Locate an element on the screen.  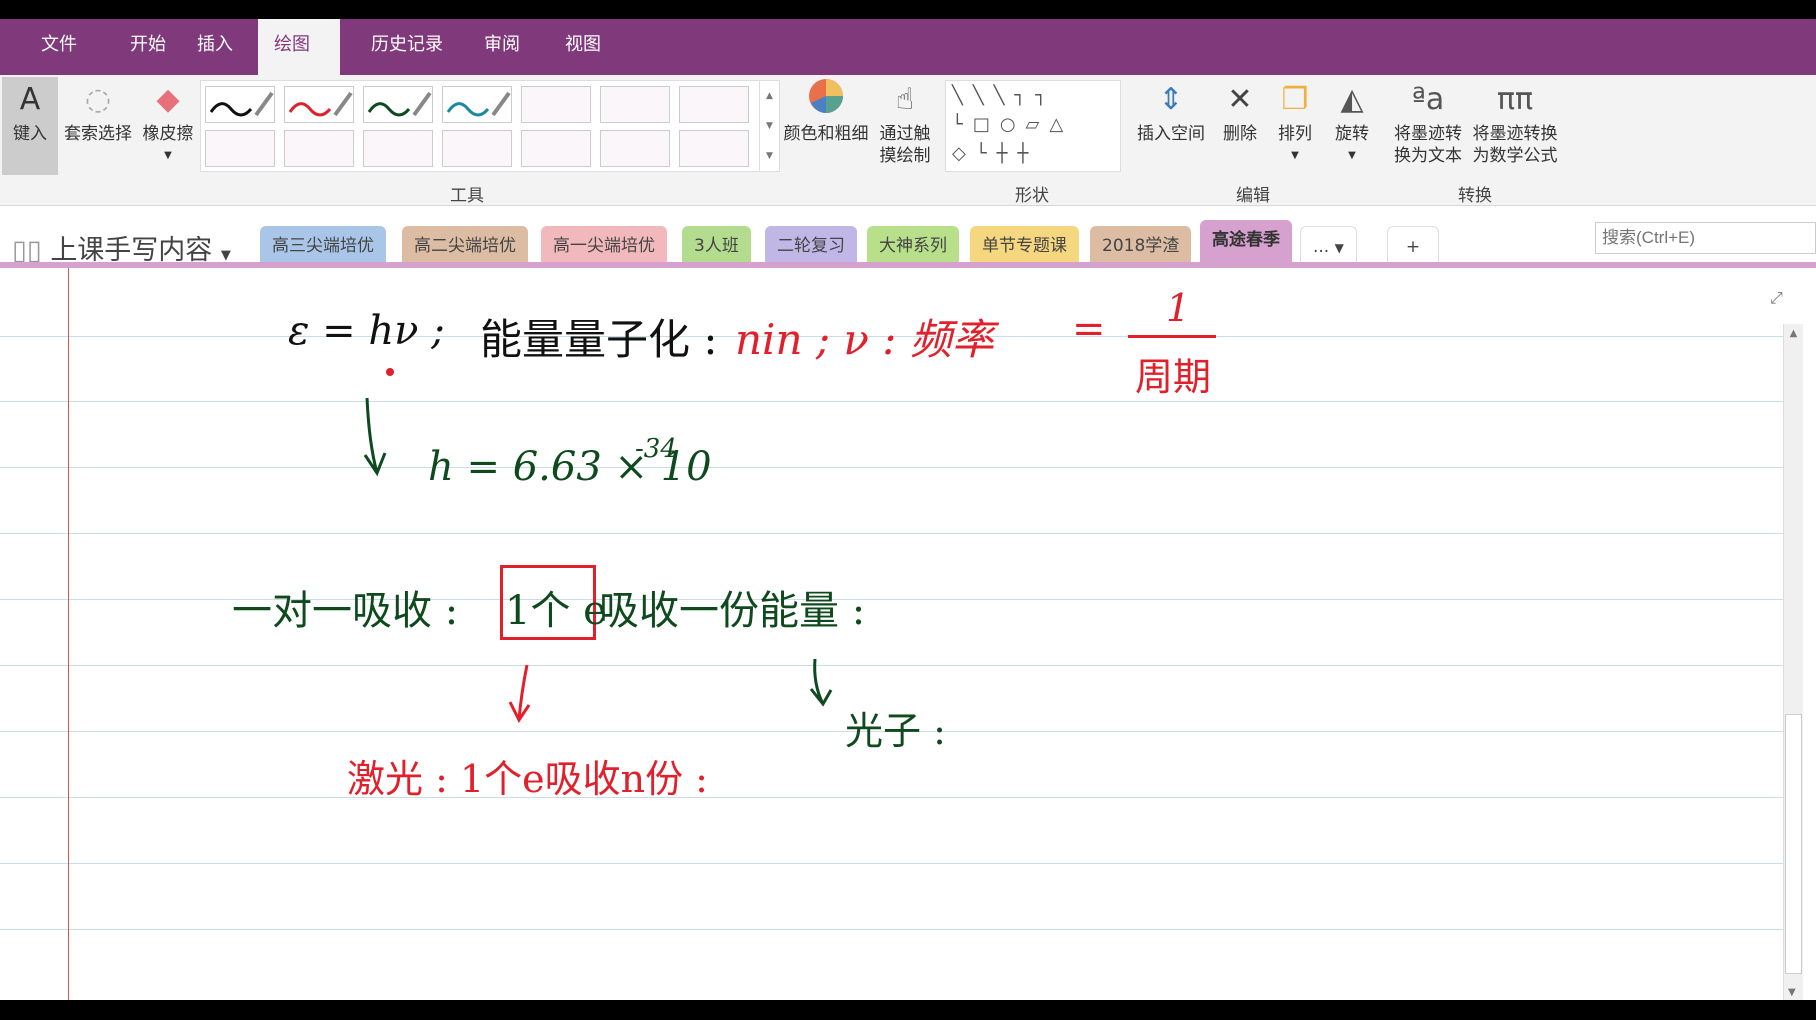
ink-text: 吸收一份能量 : is located at coordinates (732, 611).